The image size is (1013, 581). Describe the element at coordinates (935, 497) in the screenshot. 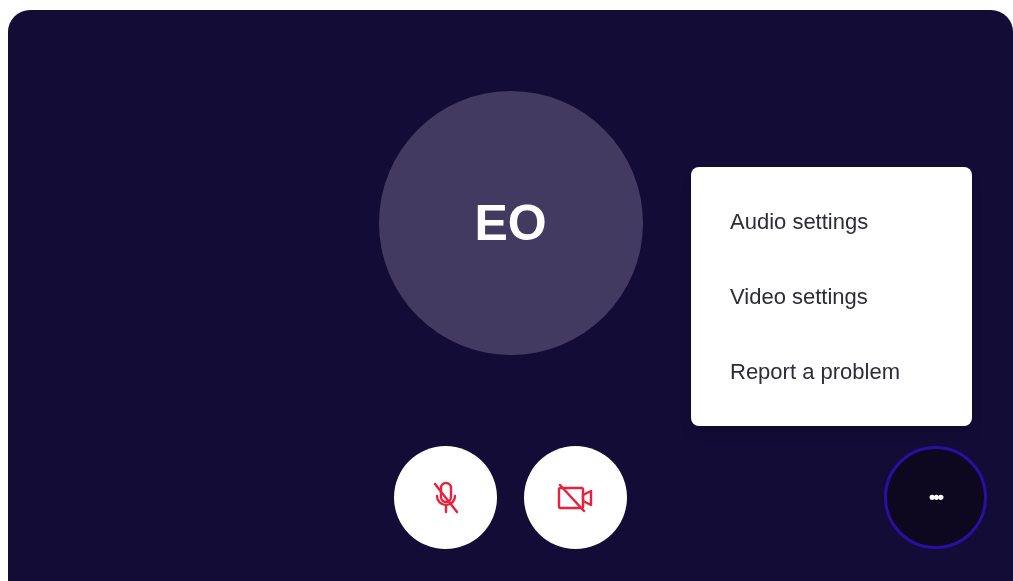

I see `more-button: •••` at that location.